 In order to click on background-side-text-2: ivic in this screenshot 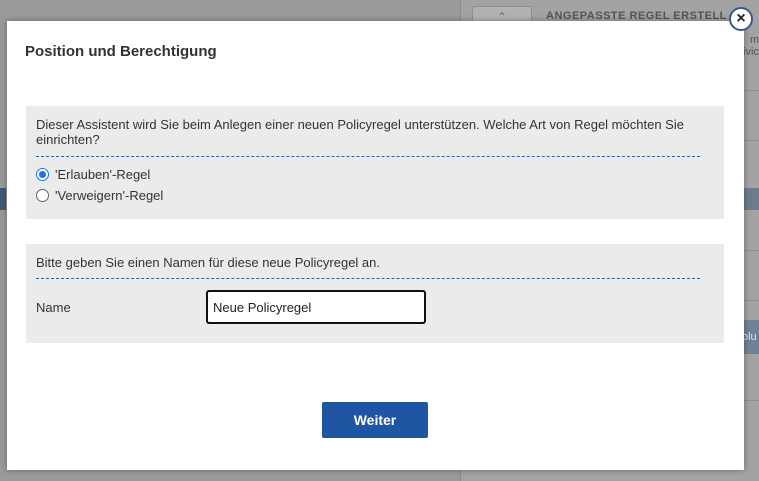, I will do `click(751, 52)`.